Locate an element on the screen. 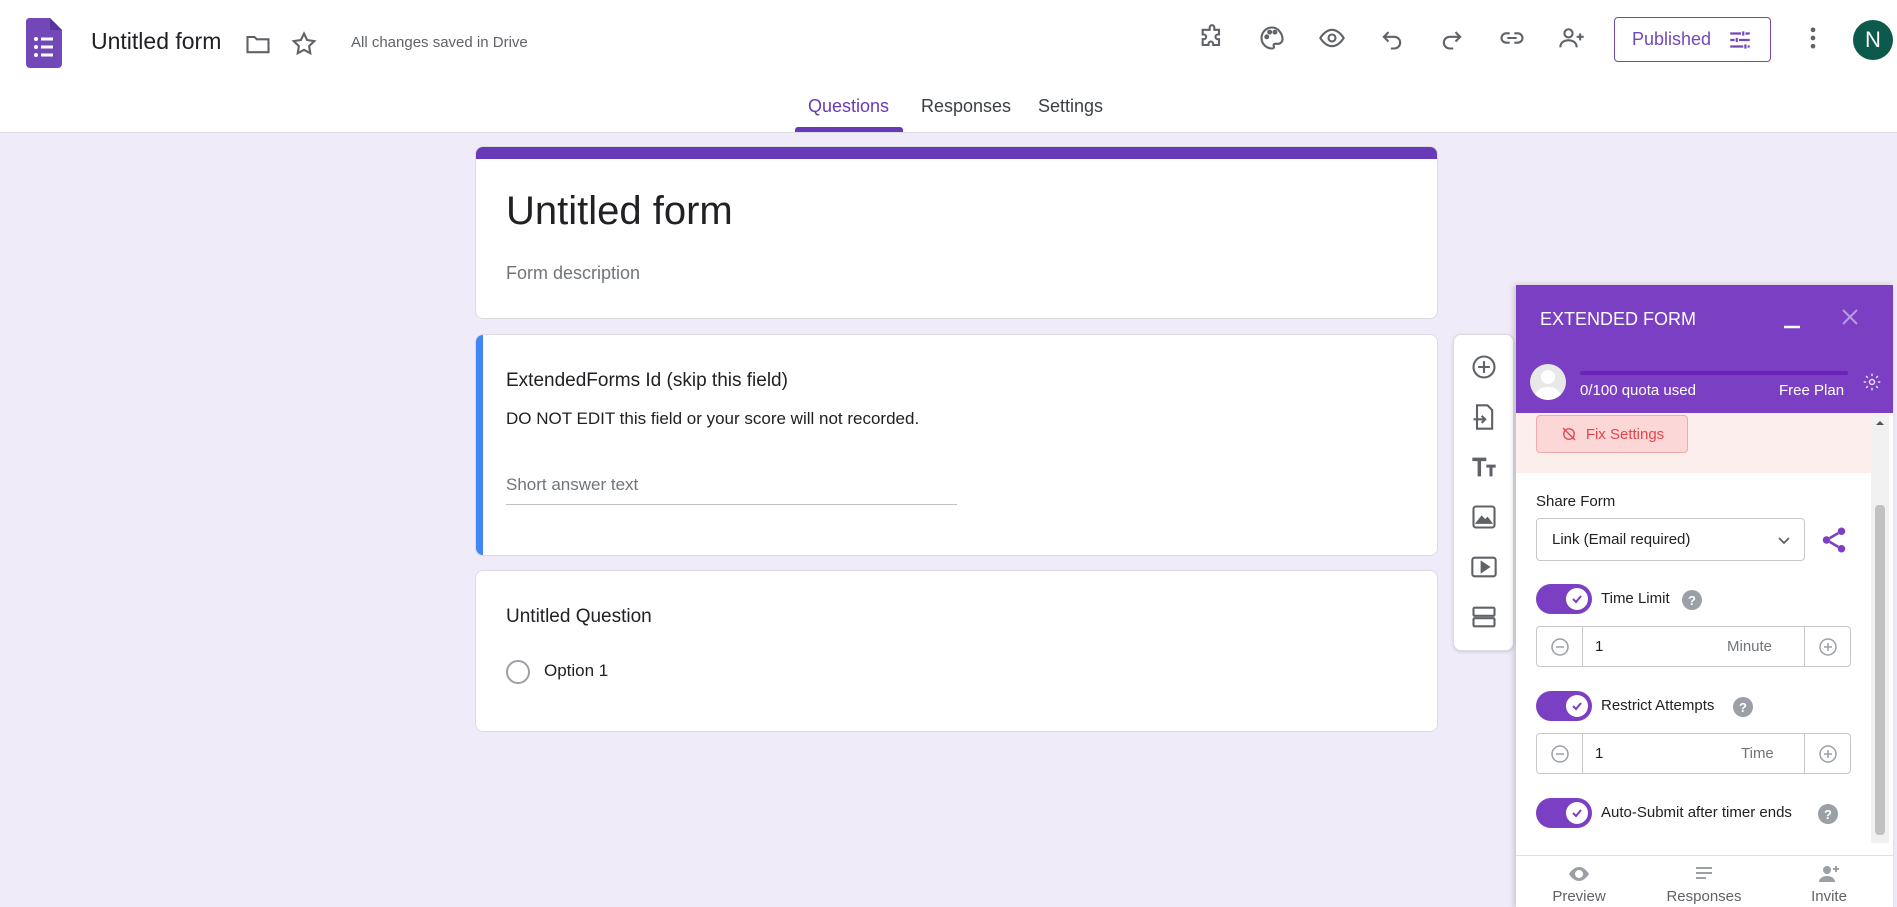 The image size is (1897, 907). active-tab-indicator is located at coordinates (849, 129).